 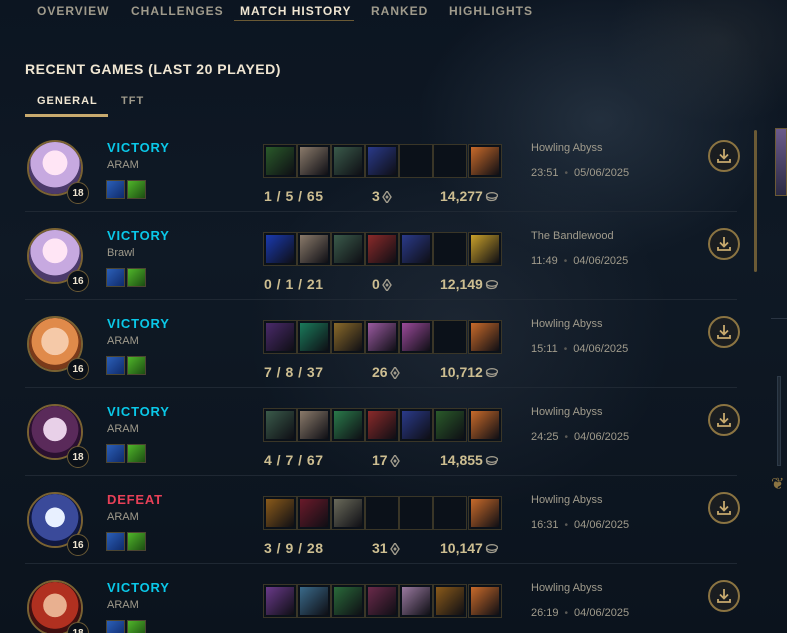 I want to click on subtab-active-bar, so click(x=66, y=115).